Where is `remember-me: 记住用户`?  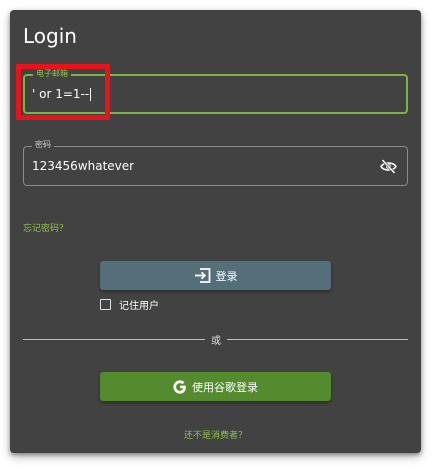
remember-me: 记住用户 is located at coordinates (129, 304).